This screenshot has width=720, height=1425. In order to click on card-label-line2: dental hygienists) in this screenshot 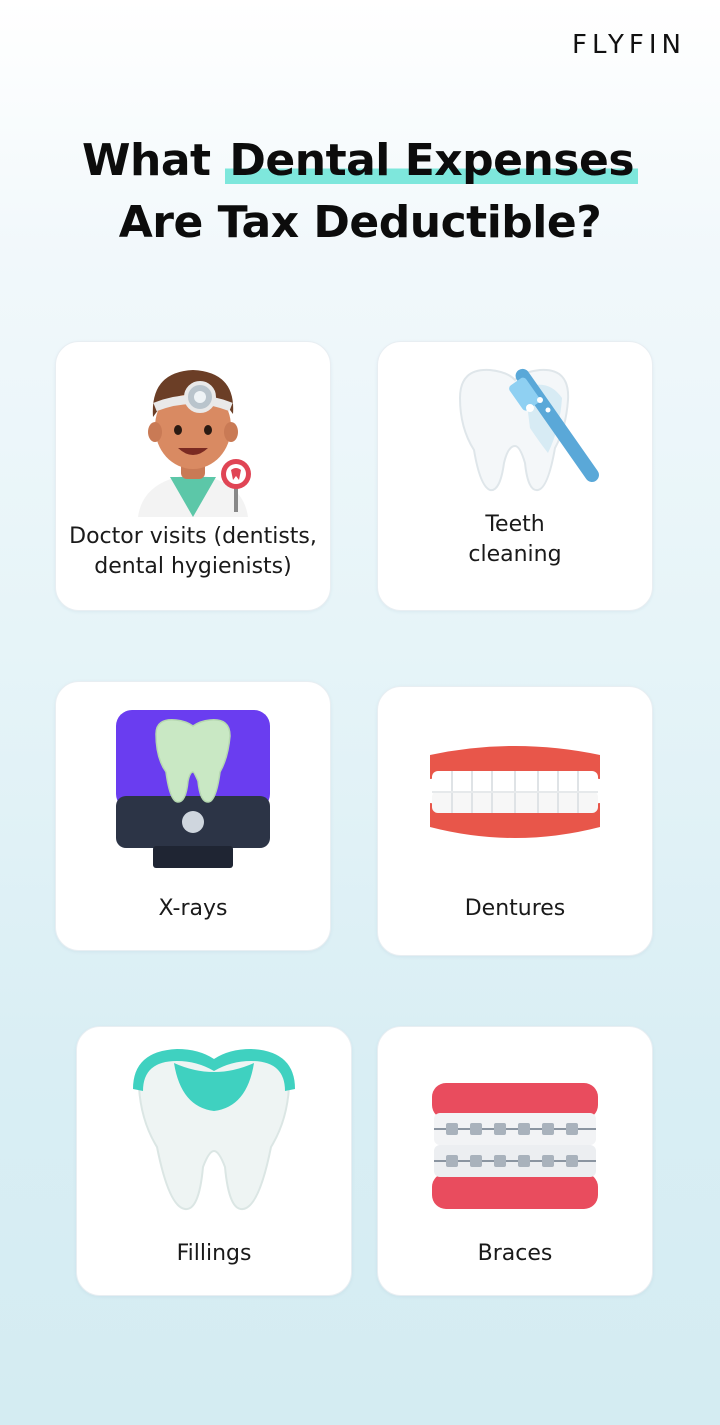, I will do `click(193, 566)`.